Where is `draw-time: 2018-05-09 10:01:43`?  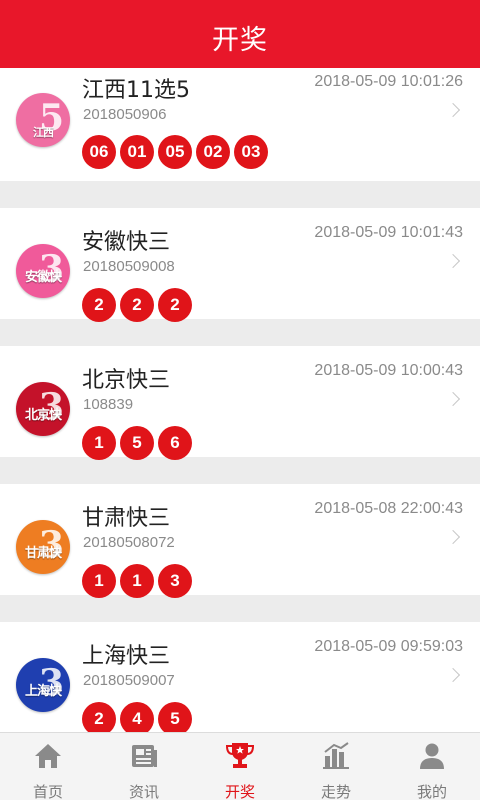
draw-time: 2018-05-09 10:01:43 is located at coordinates (388, 232).